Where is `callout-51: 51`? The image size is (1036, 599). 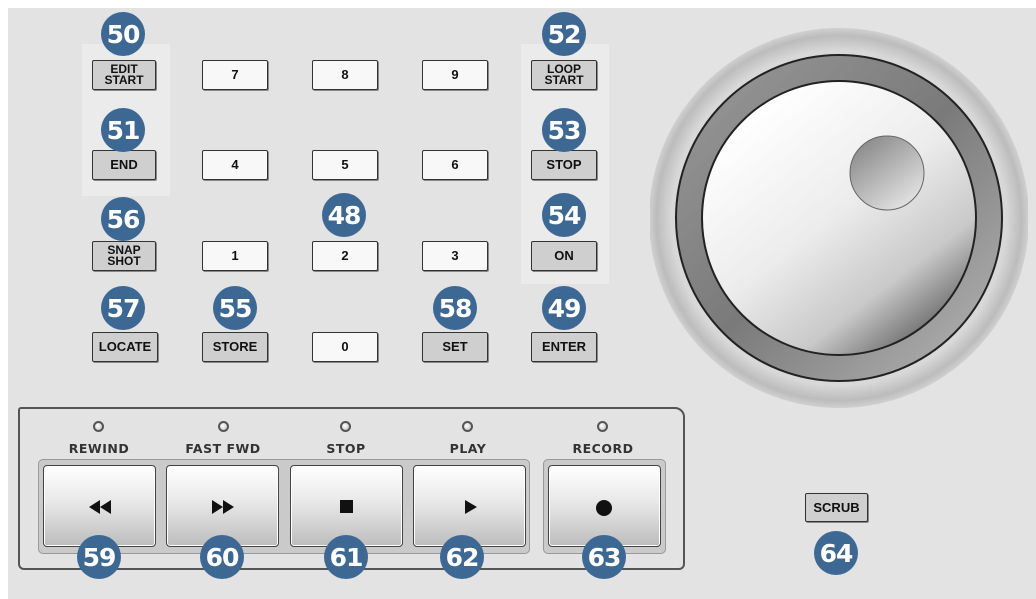
callout-51: 51 is located at coordinates (123, 130).